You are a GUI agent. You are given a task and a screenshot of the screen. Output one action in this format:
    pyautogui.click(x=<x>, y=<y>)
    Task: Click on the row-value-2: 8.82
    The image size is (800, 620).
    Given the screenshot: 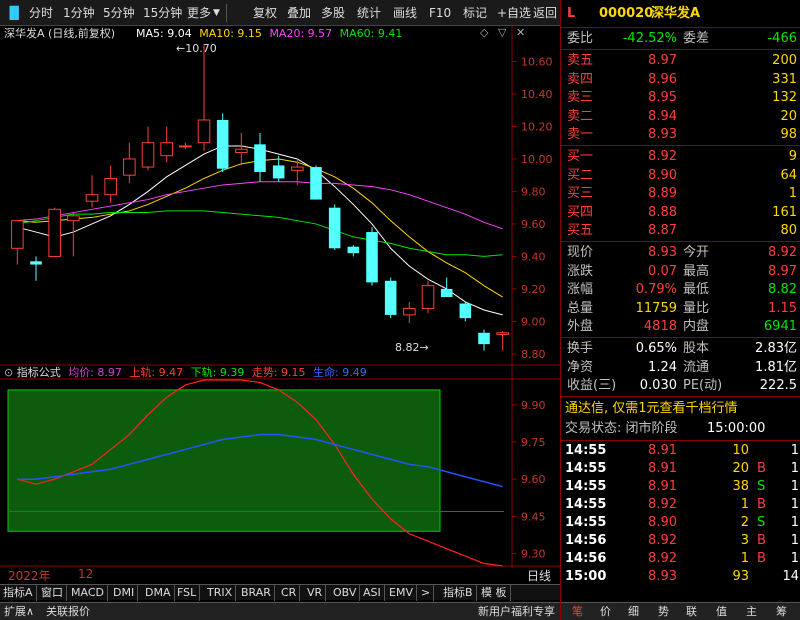 What is the action you would take?
    pyautogui.click(x=782, y=289)
    